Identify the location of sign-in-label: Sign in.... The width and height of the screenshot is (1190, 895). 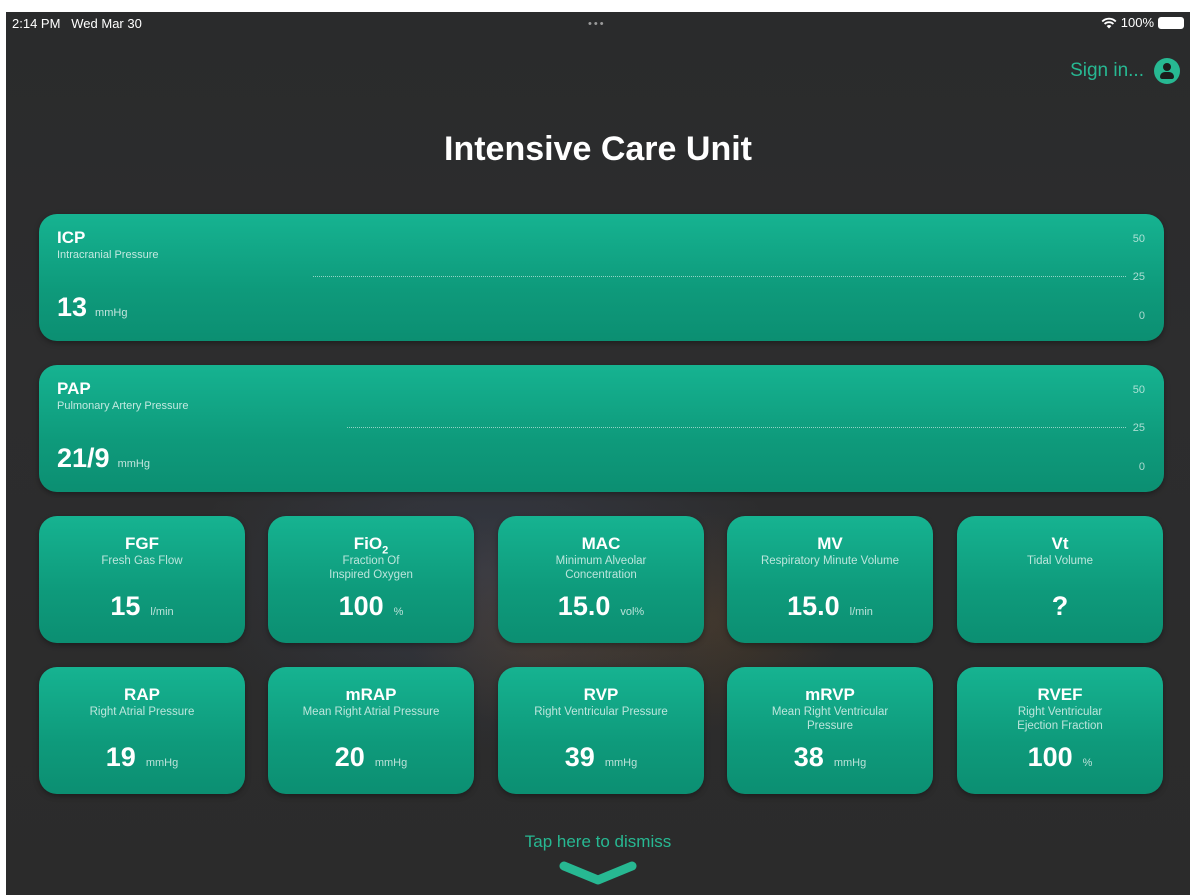
(1107, 70).